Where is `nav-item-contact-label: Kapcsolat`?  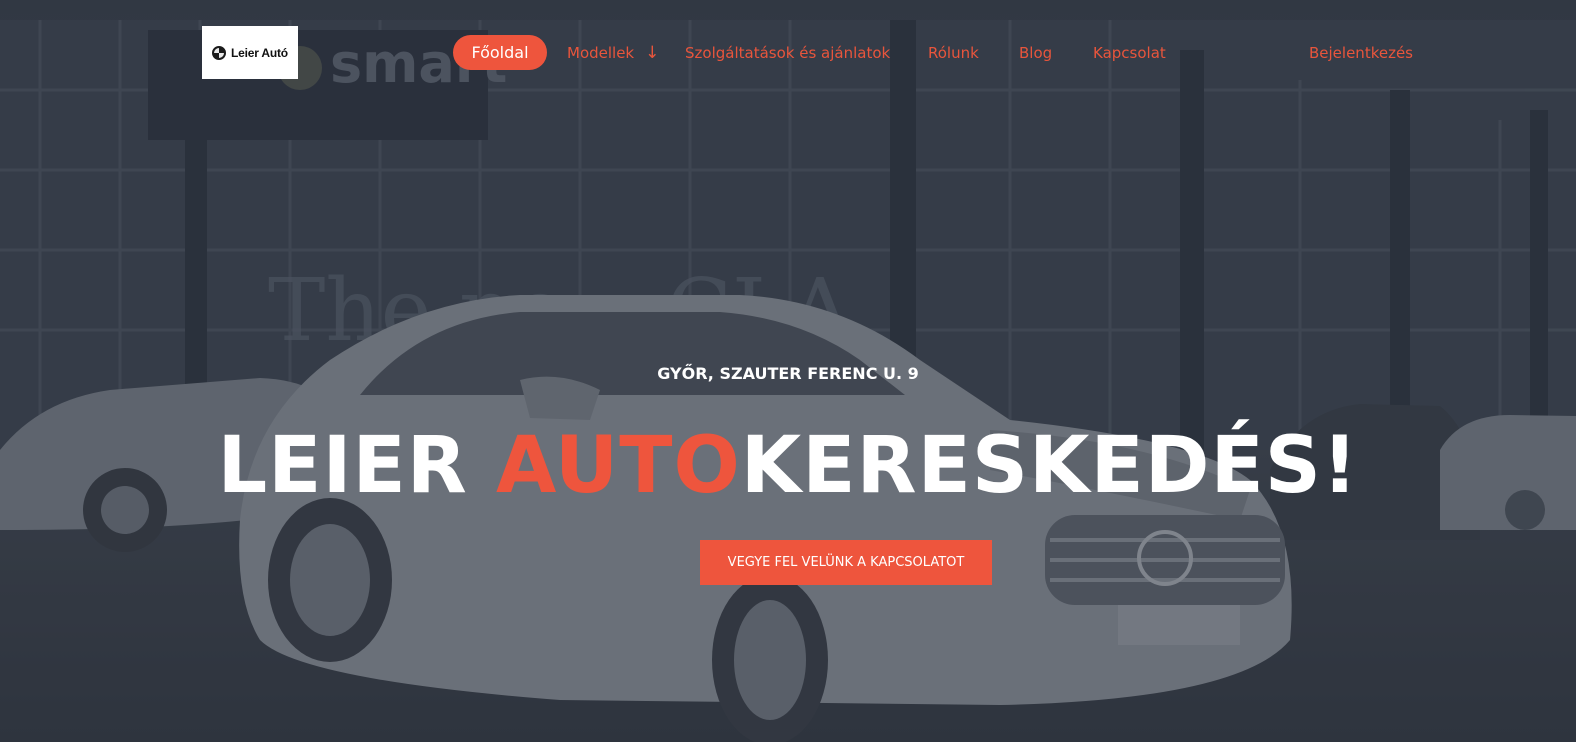
nav-item-contact-label: Kapcsolat is located at coordinates (1129, 52).